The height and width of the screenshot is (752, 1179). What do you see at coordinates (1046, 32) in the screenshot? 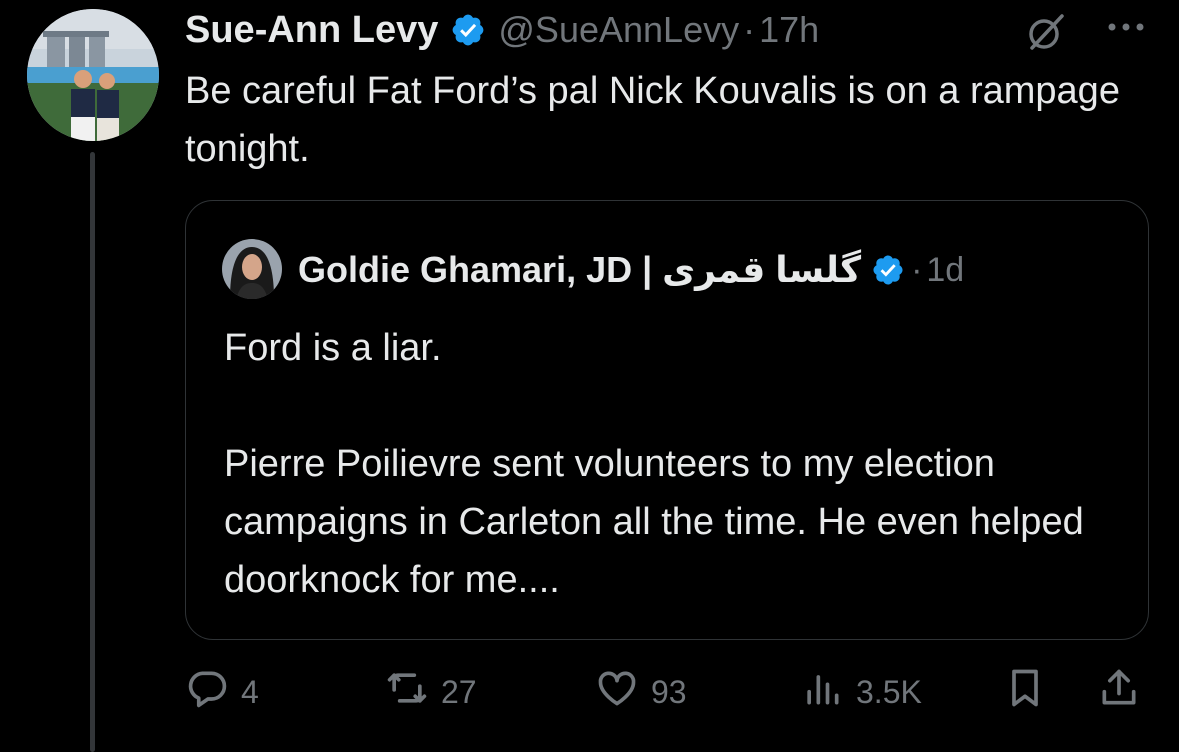
I see `grok-icon` at bounding box center [1046, 32].